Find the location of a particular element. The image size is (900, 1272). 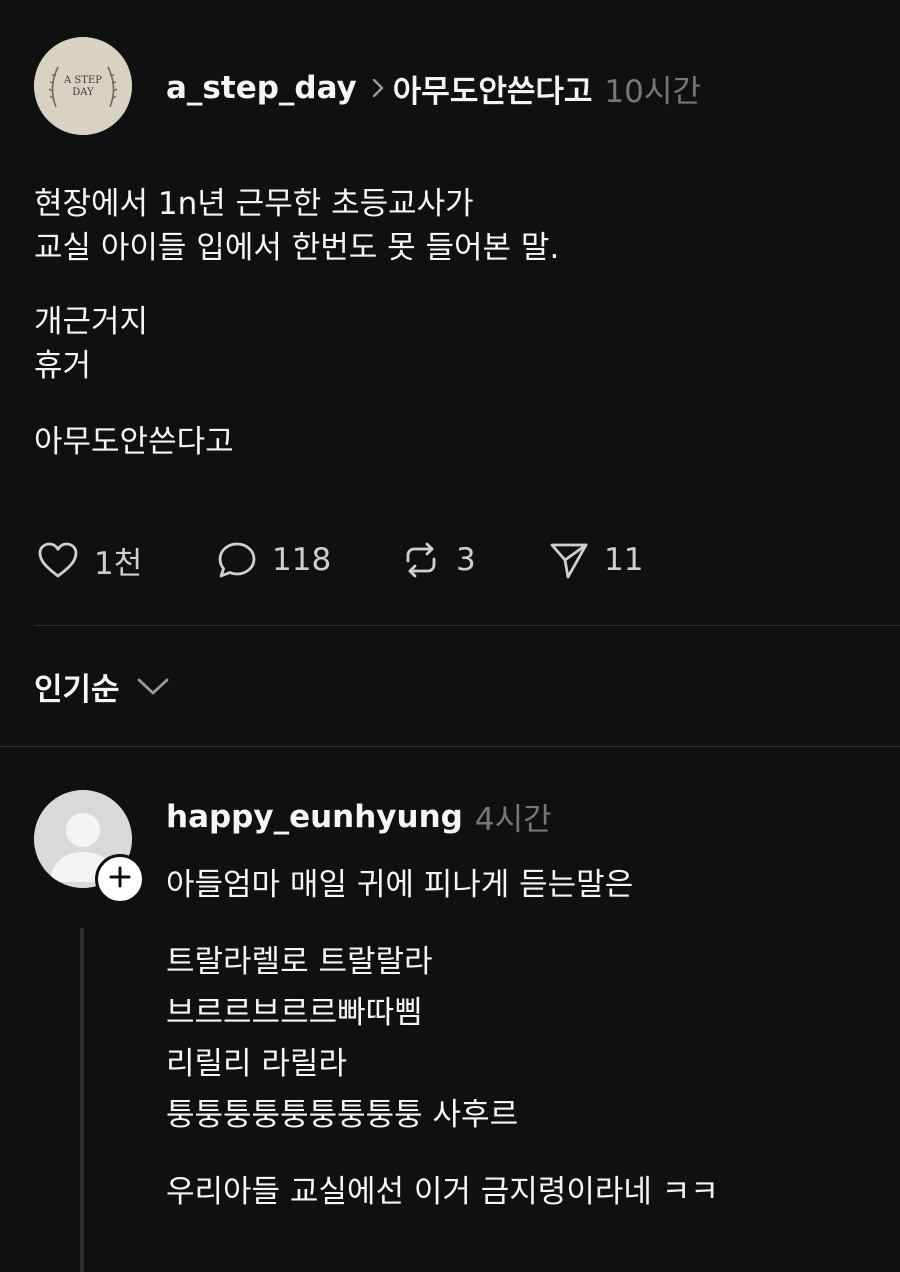

post-action-bar: 1천 118 3 11 is located at coordinates (339, 560).